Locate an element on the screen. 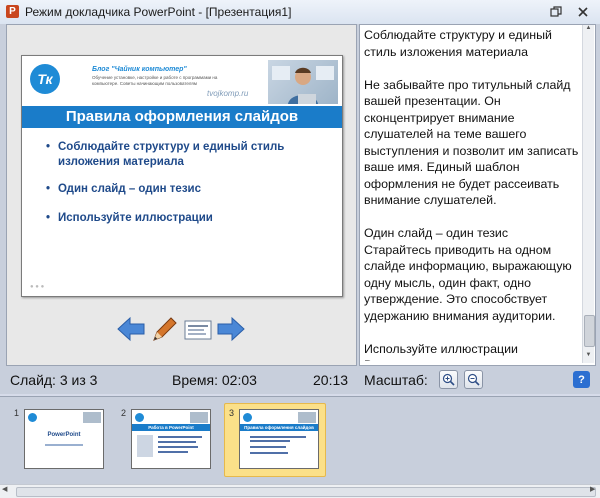 The image size is (600, 498). slide-thumbnail-1: PowerPoint is located at coordinates (64, 439).